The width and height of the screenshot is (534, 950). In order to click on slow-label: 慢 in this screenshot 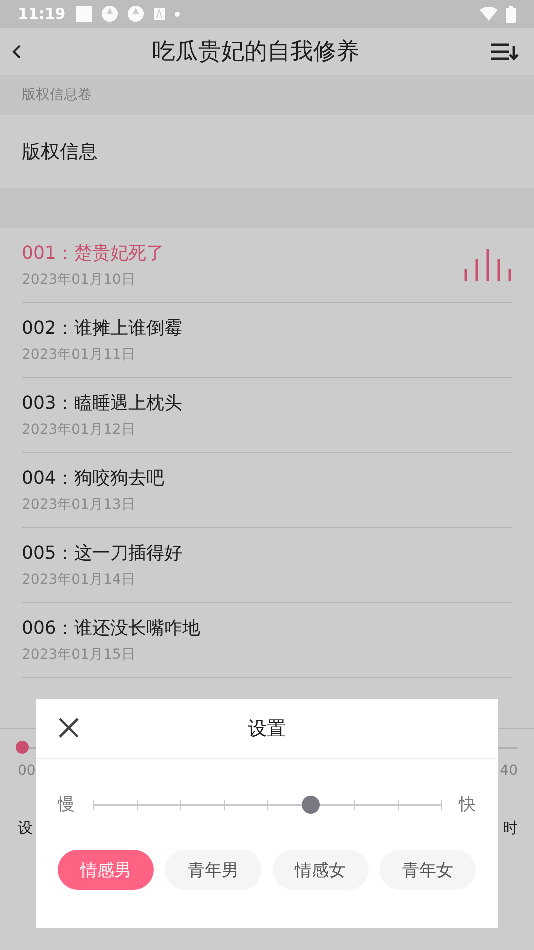, I will do `click(66, 805)`.